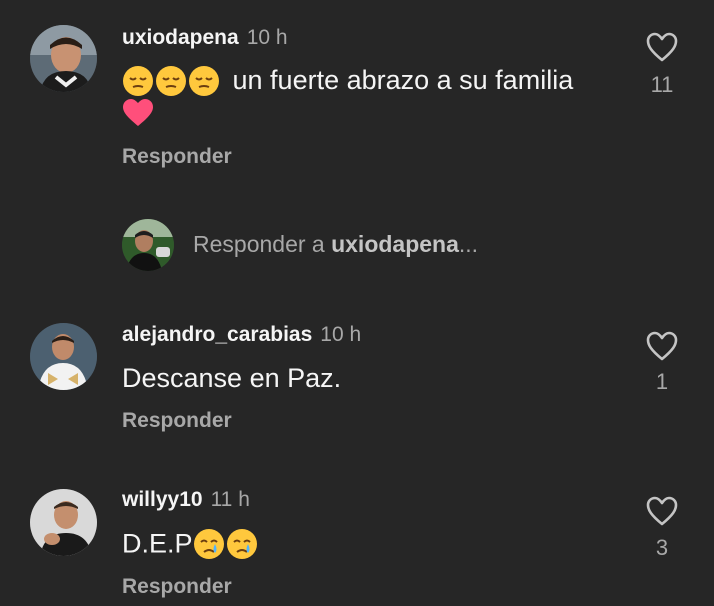 The height and width of the screenshot is (606, 714). I want to click on comment-meta: alejandro_carabias 10 h, so click(241, 335).